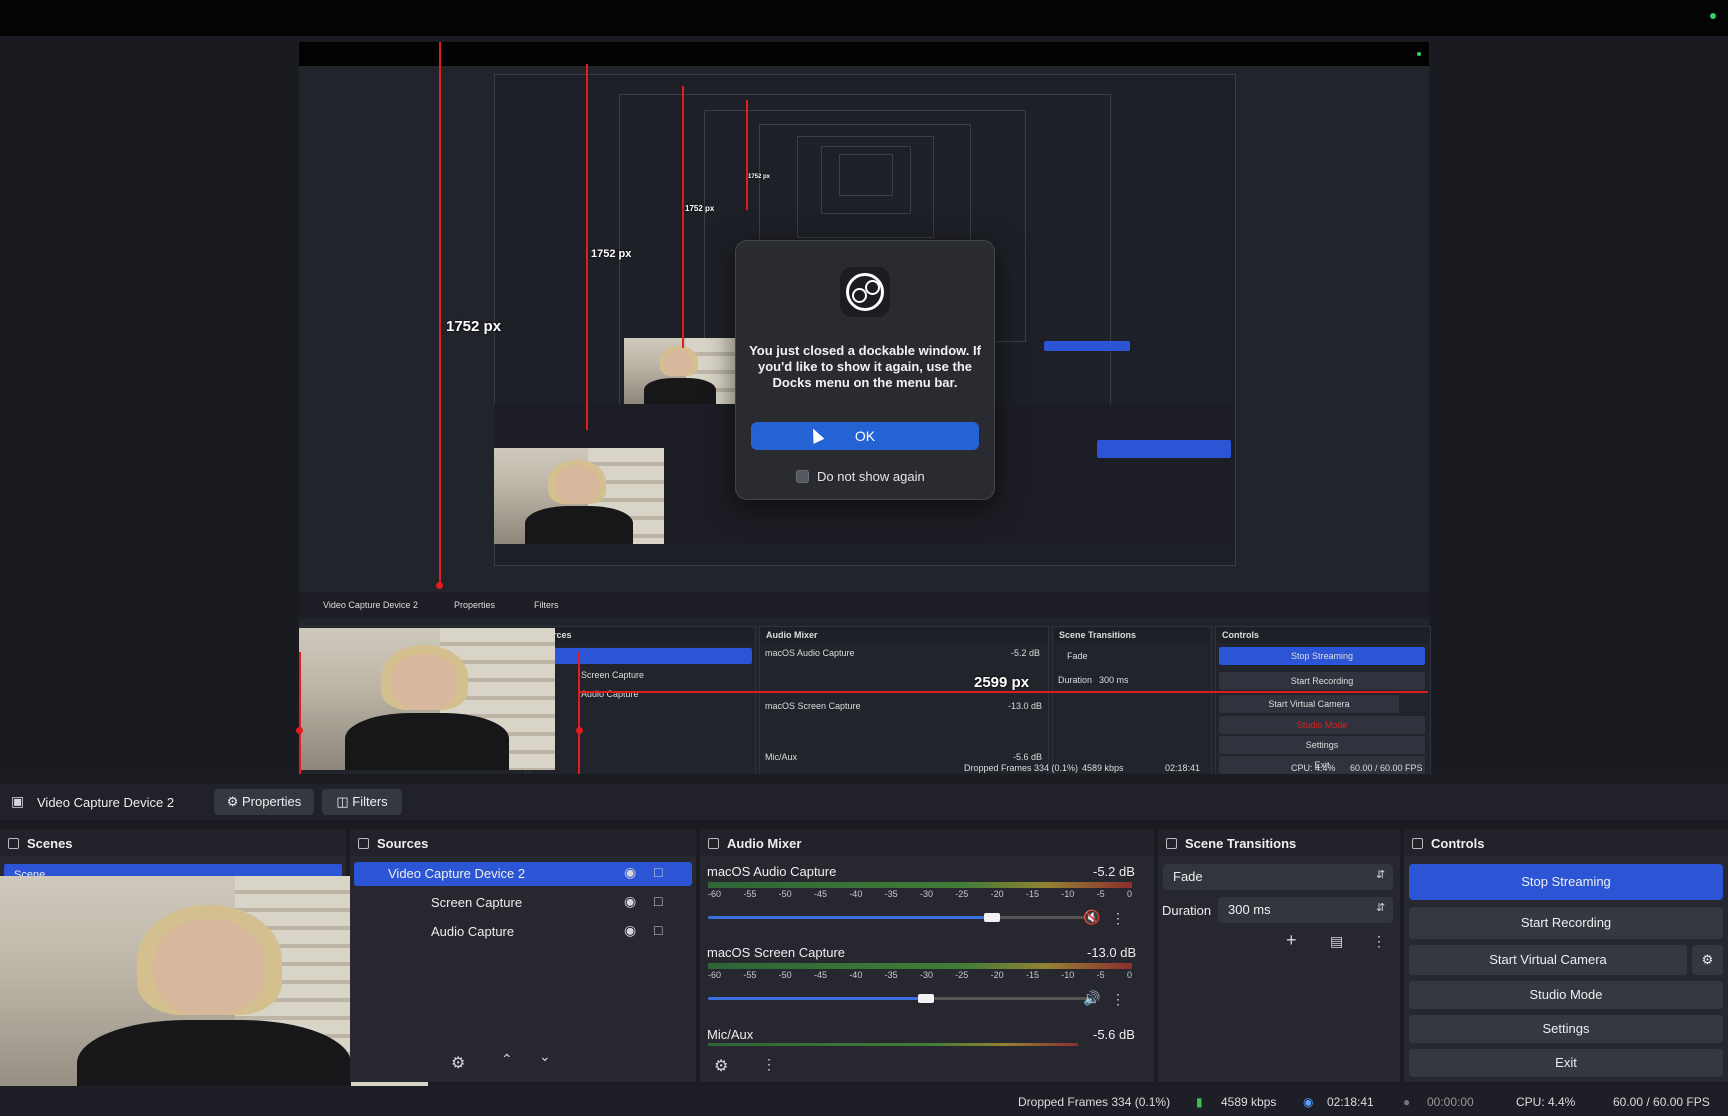  What do you see at coordinates (1305, 910) in the screenshot?
I see `duration-spinbox: 300 ms` at bounding box center [1305, 910].